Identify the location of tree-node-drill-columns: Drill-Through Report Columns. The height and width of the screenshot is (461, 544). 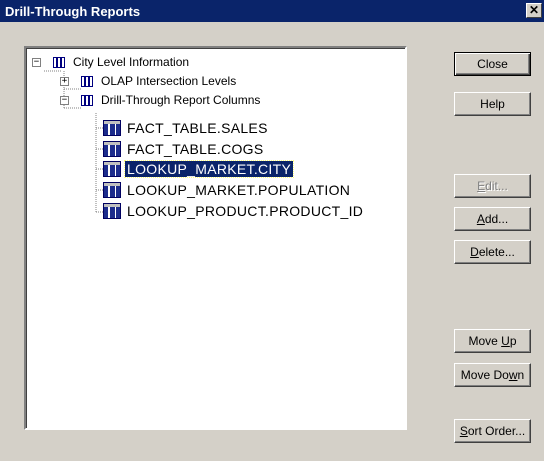
(180, 100).